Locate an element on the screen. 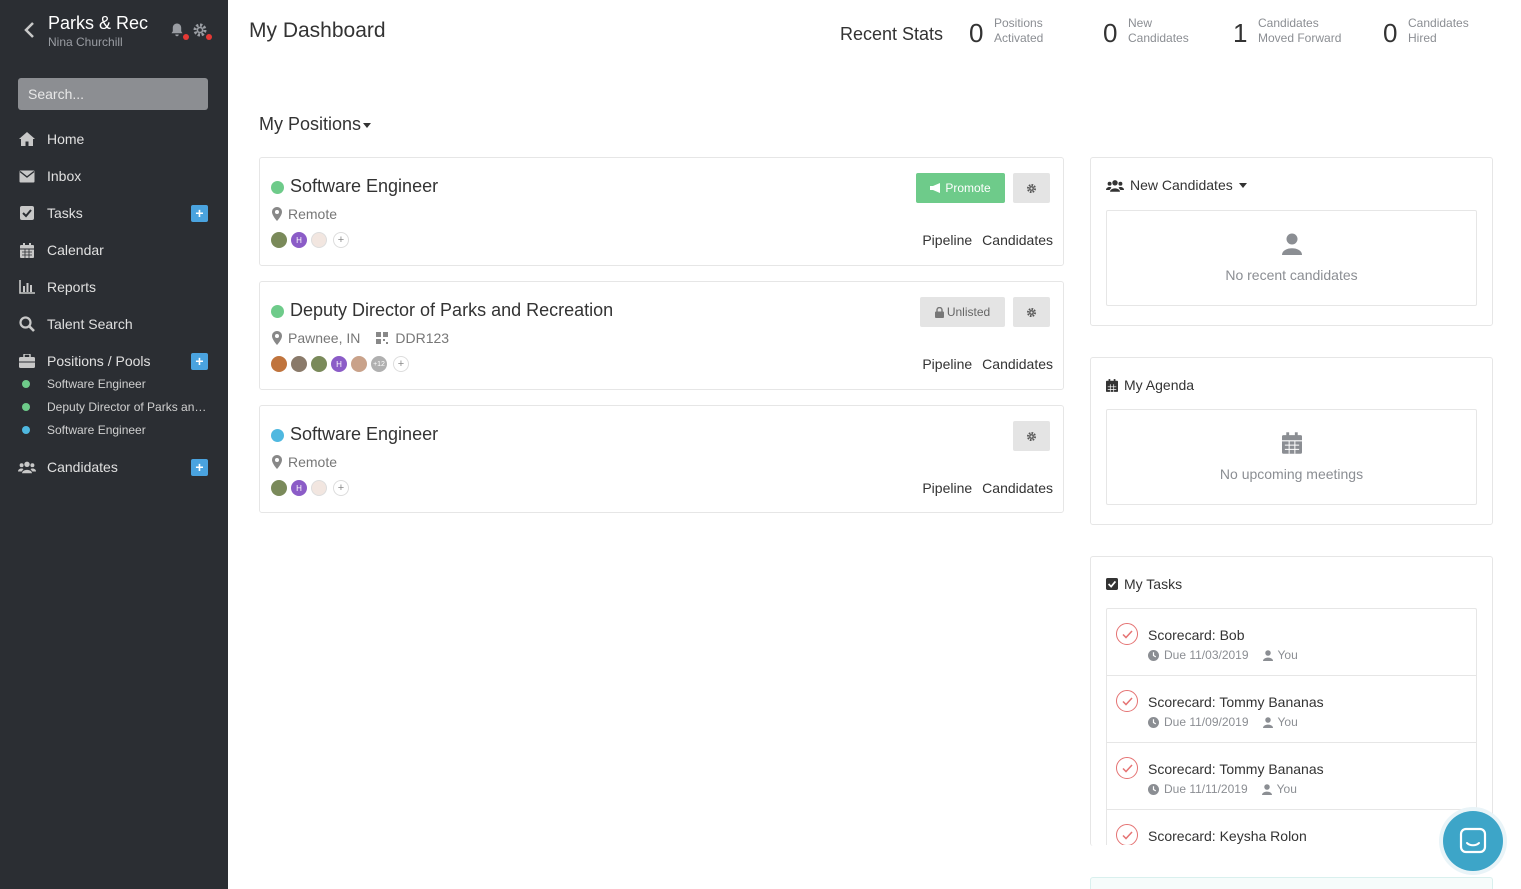  add-candidate-button: + is located at coordinates (199, 467).